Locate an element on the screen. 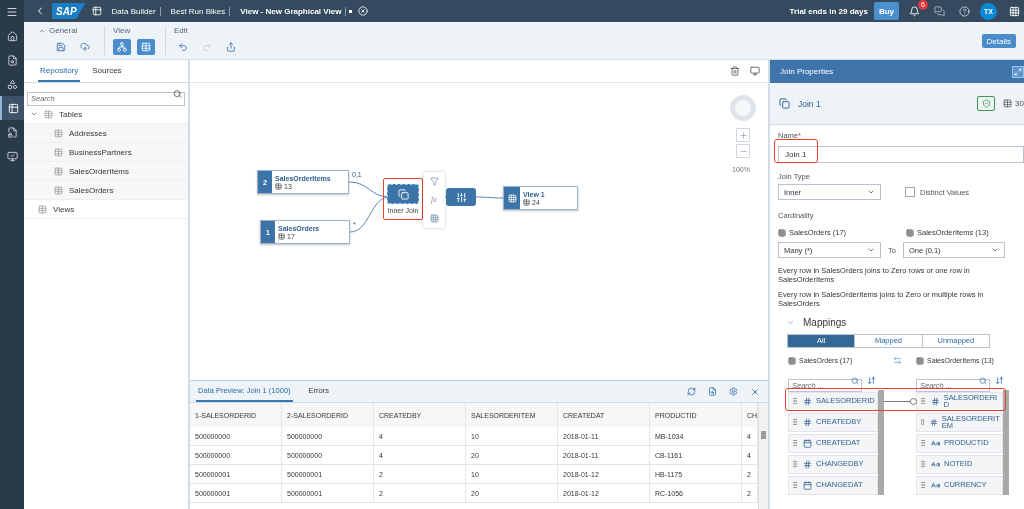  tree-item: BusinessPartners is located at coordinates (106, 152).